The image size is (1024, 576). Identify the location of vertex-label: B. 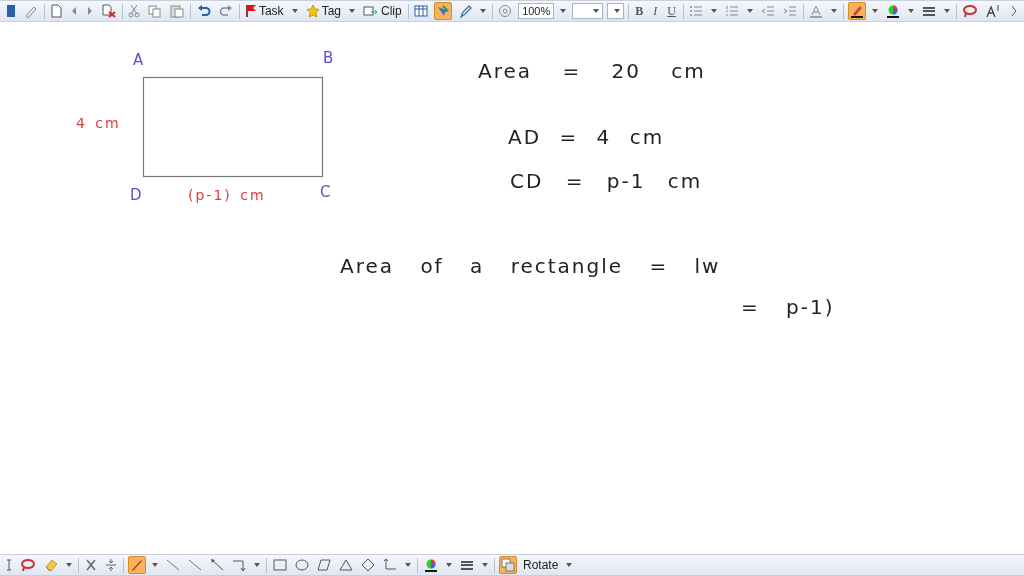
(329, 58).